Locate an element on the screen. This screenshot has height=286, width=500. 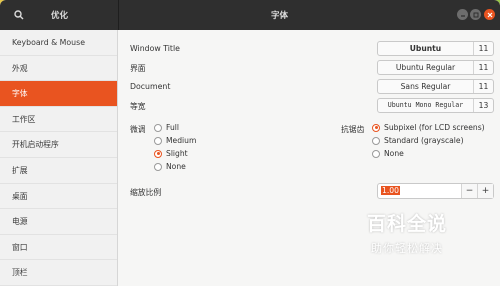
scaling-increase-button: + is located at coordinates (485, 191).